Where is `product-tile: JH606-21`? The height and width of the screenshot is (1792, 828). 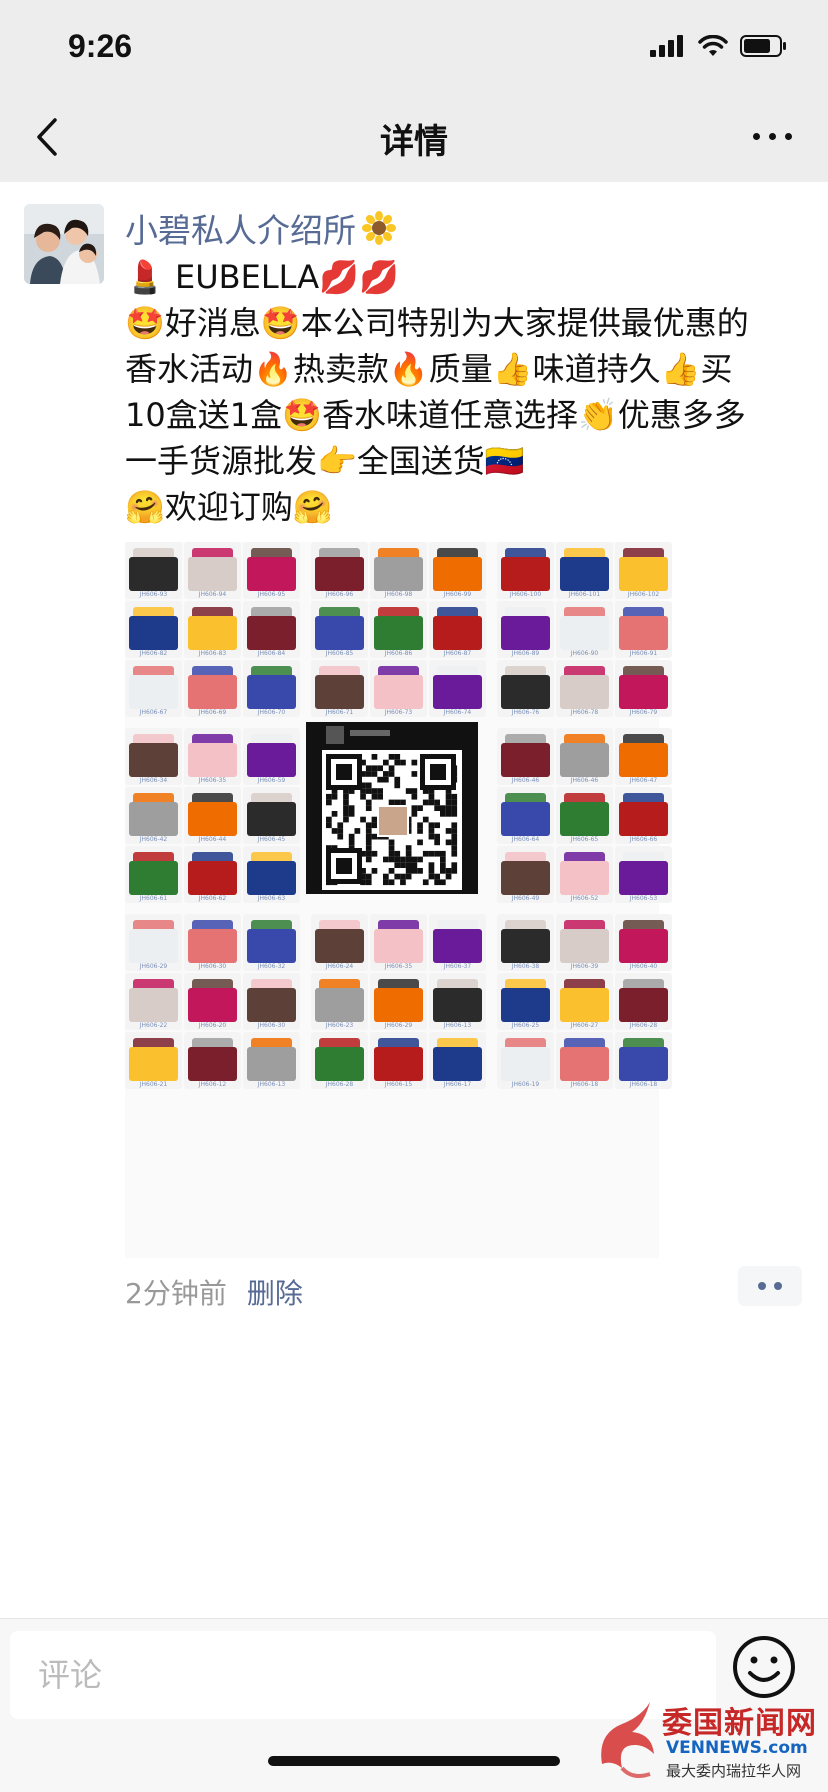 product-tile: JH606-21 is located at coordinates (153, 1060).